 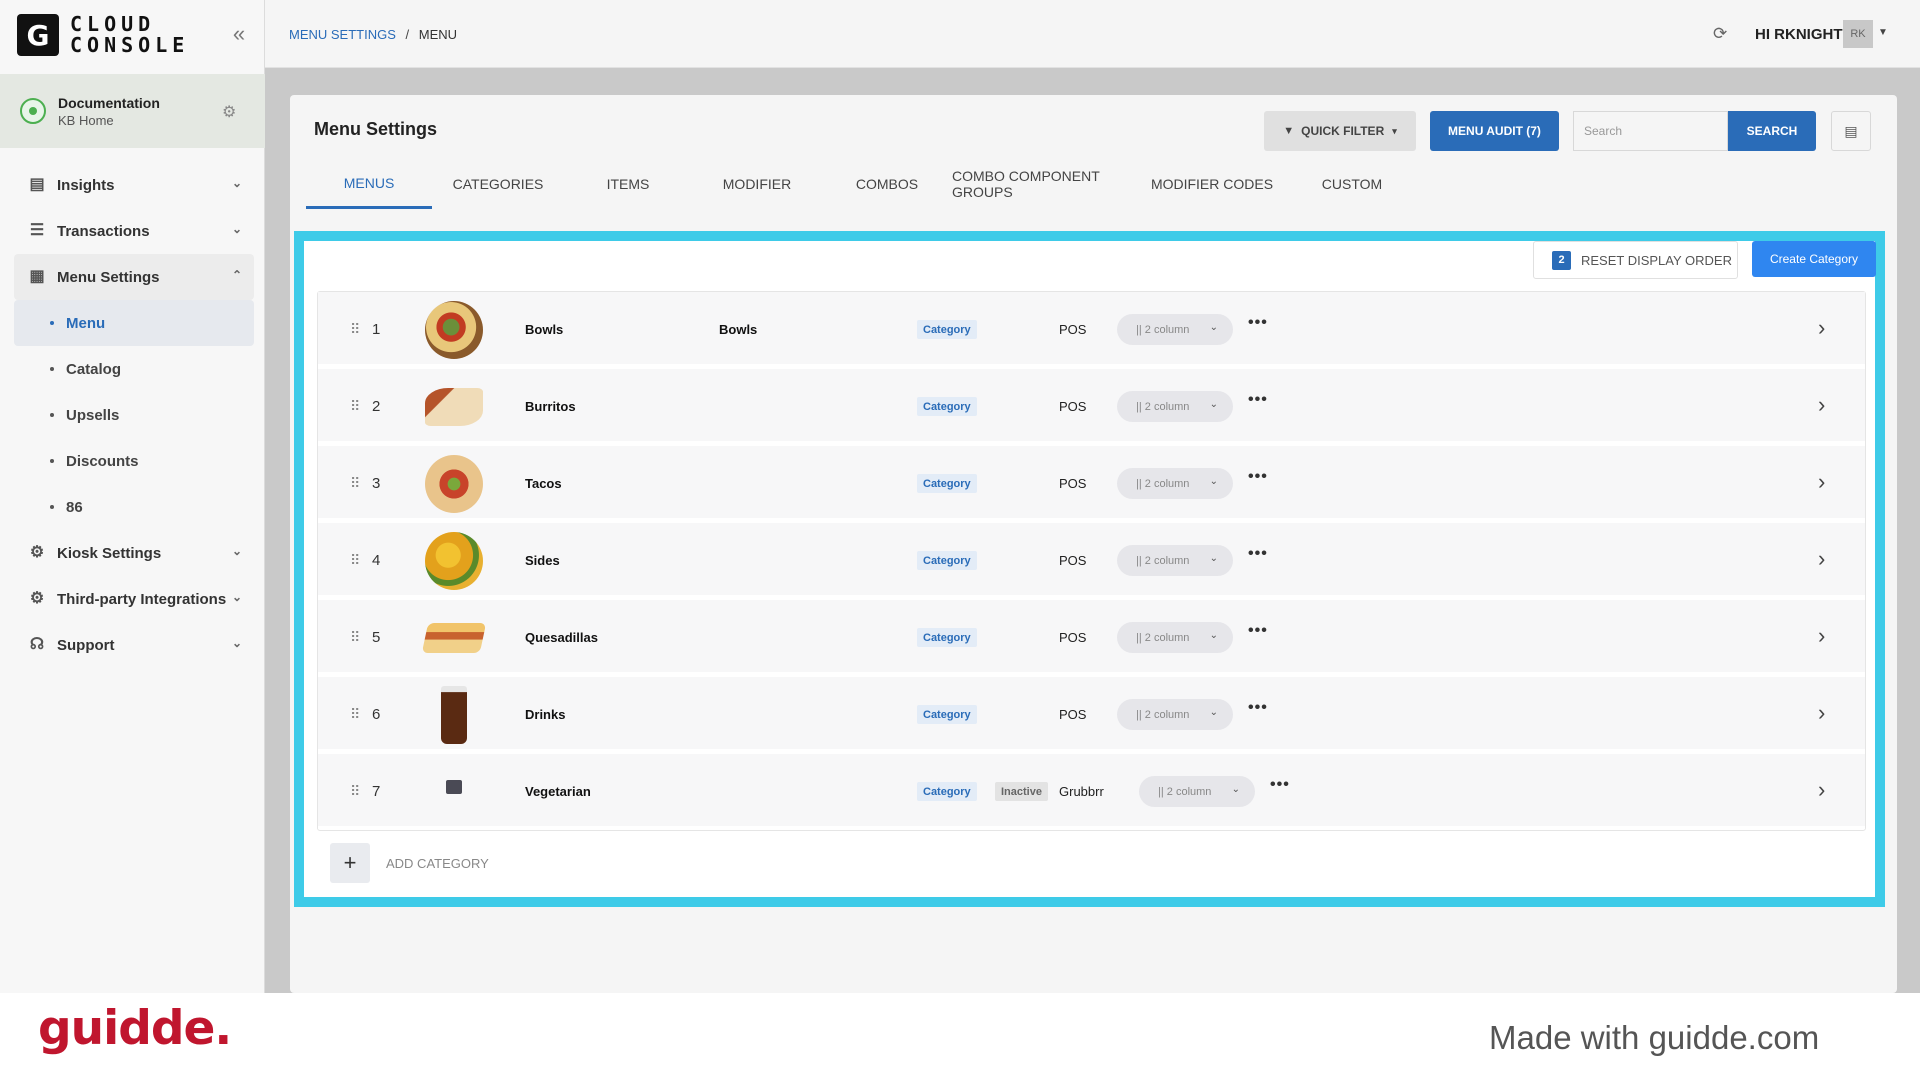 I want to click on sidebar-item-third-party-integrations: ⚙ Third-party Integrations ⌄, so click(x=134, y=599).